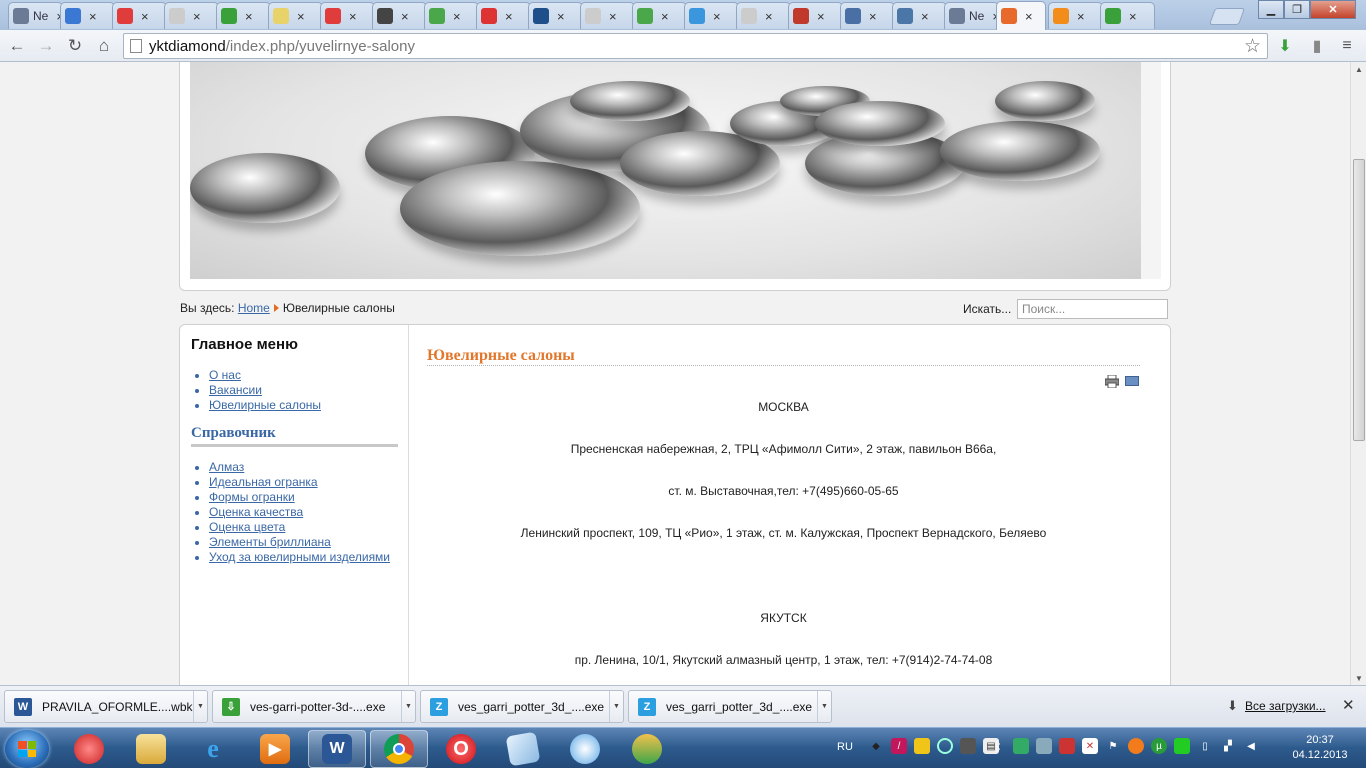  I want to click on stats-extension-icon: ▮, so click(1317, 46).